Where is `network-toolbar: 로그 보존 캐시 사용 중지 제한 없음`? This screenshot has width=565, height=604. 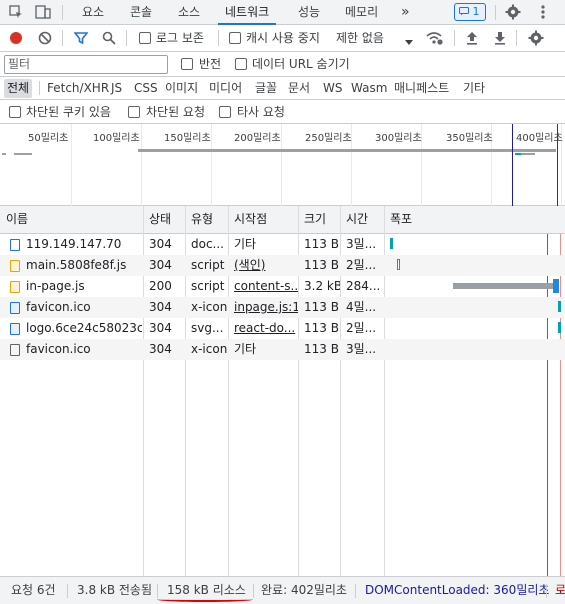 network-toolbar: 로그 보존 캐시 사용 중지 제한 없음 is located at coordinates (282, 38).